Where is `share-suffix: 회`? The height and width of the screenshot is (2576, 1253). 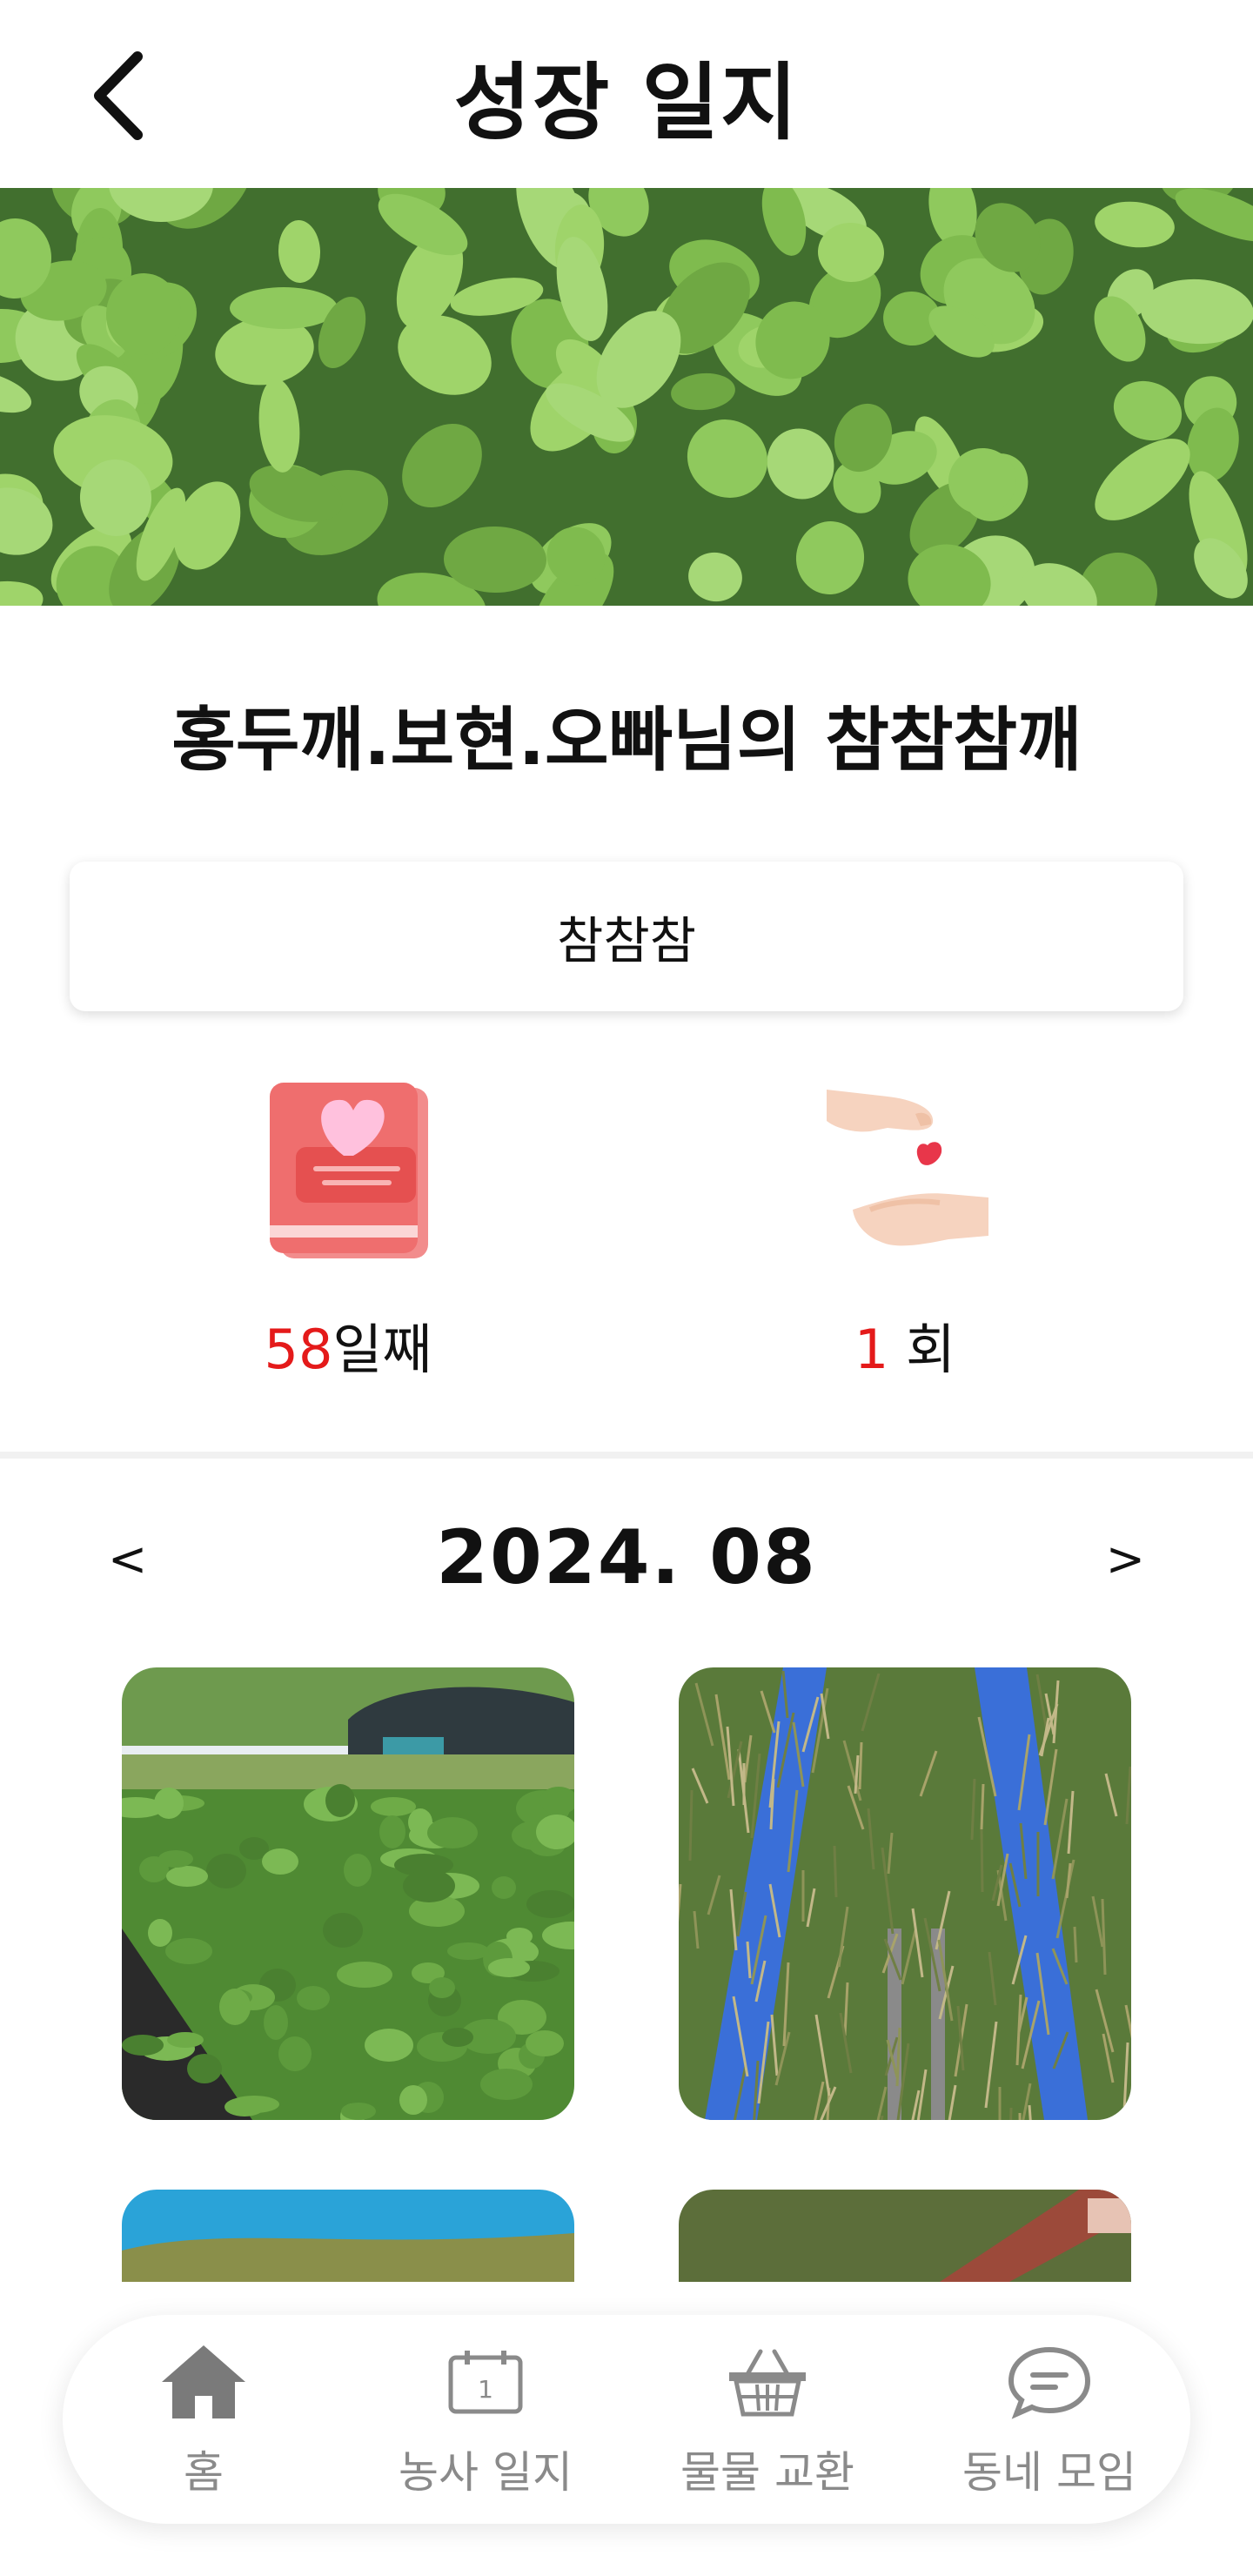 share-suffix: 회 is located at coordinates (922, 1349).